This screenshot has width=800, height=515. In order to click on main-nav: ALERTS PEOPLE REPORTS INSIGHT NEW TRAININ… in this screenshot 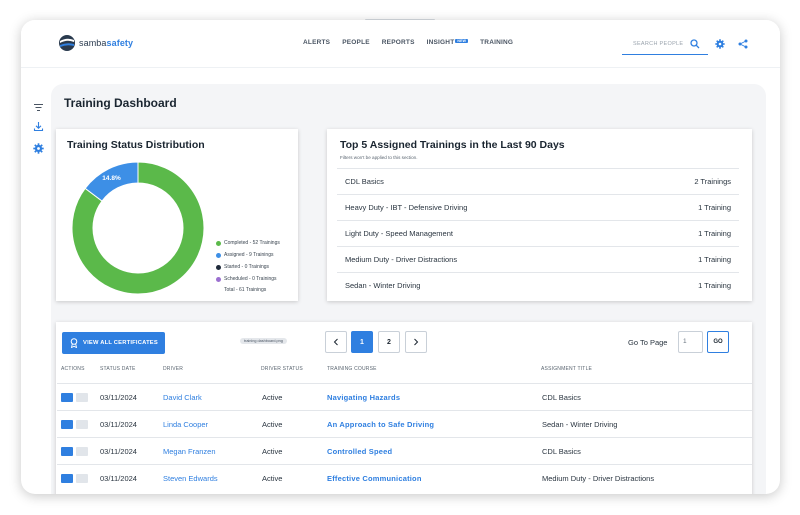, I will do `click(408, 42)`.